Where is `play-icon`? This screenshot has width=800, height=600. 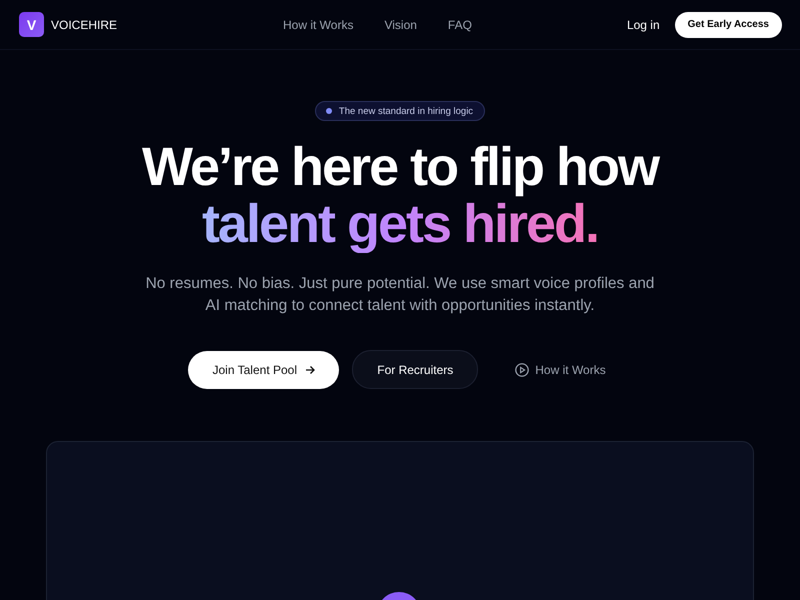 play-icon is located at coordinates (522, 369).